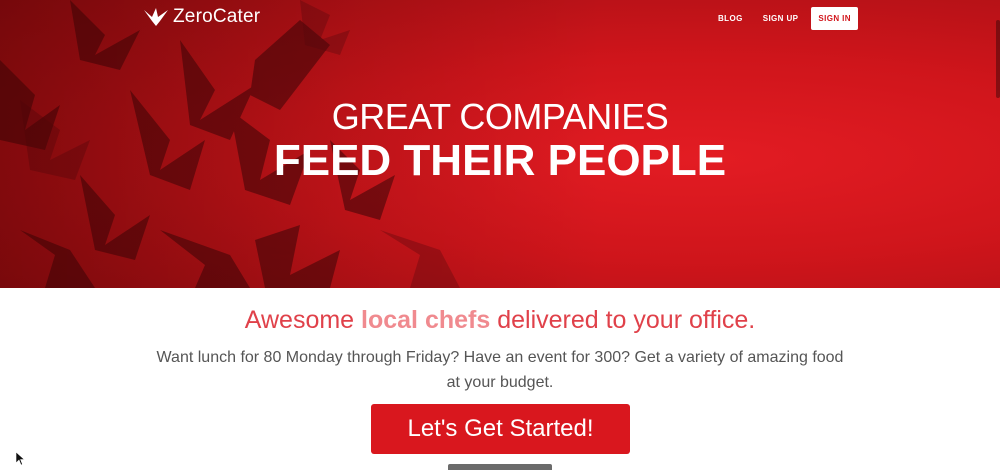 This screenshot has width=1000, height=470. What do you see at coordinates (217, 16) in the screenshot?
I see `brand-name: ZeroCater` at bounding box center [217, 16].